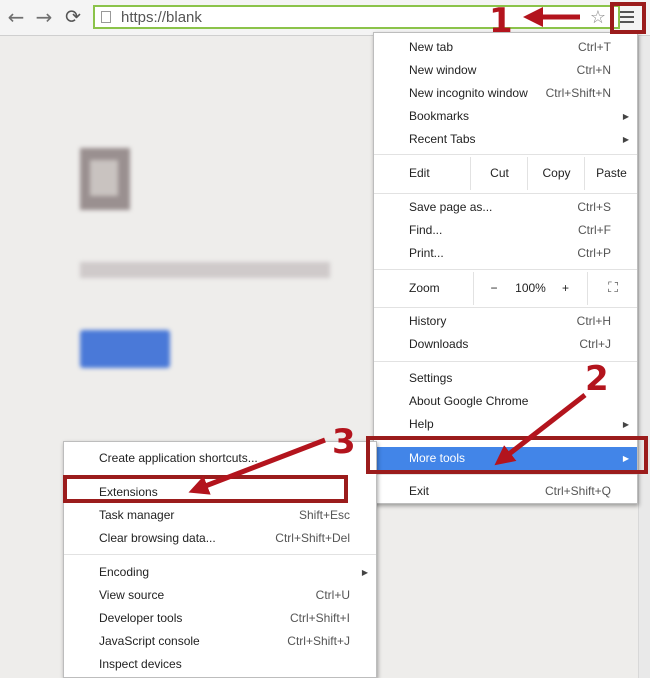 The width and height of the screenshot is (650, 678). Describe the element at coordinates (501, 21) in the screenshot. I see `step-number-1: 1` at that location.